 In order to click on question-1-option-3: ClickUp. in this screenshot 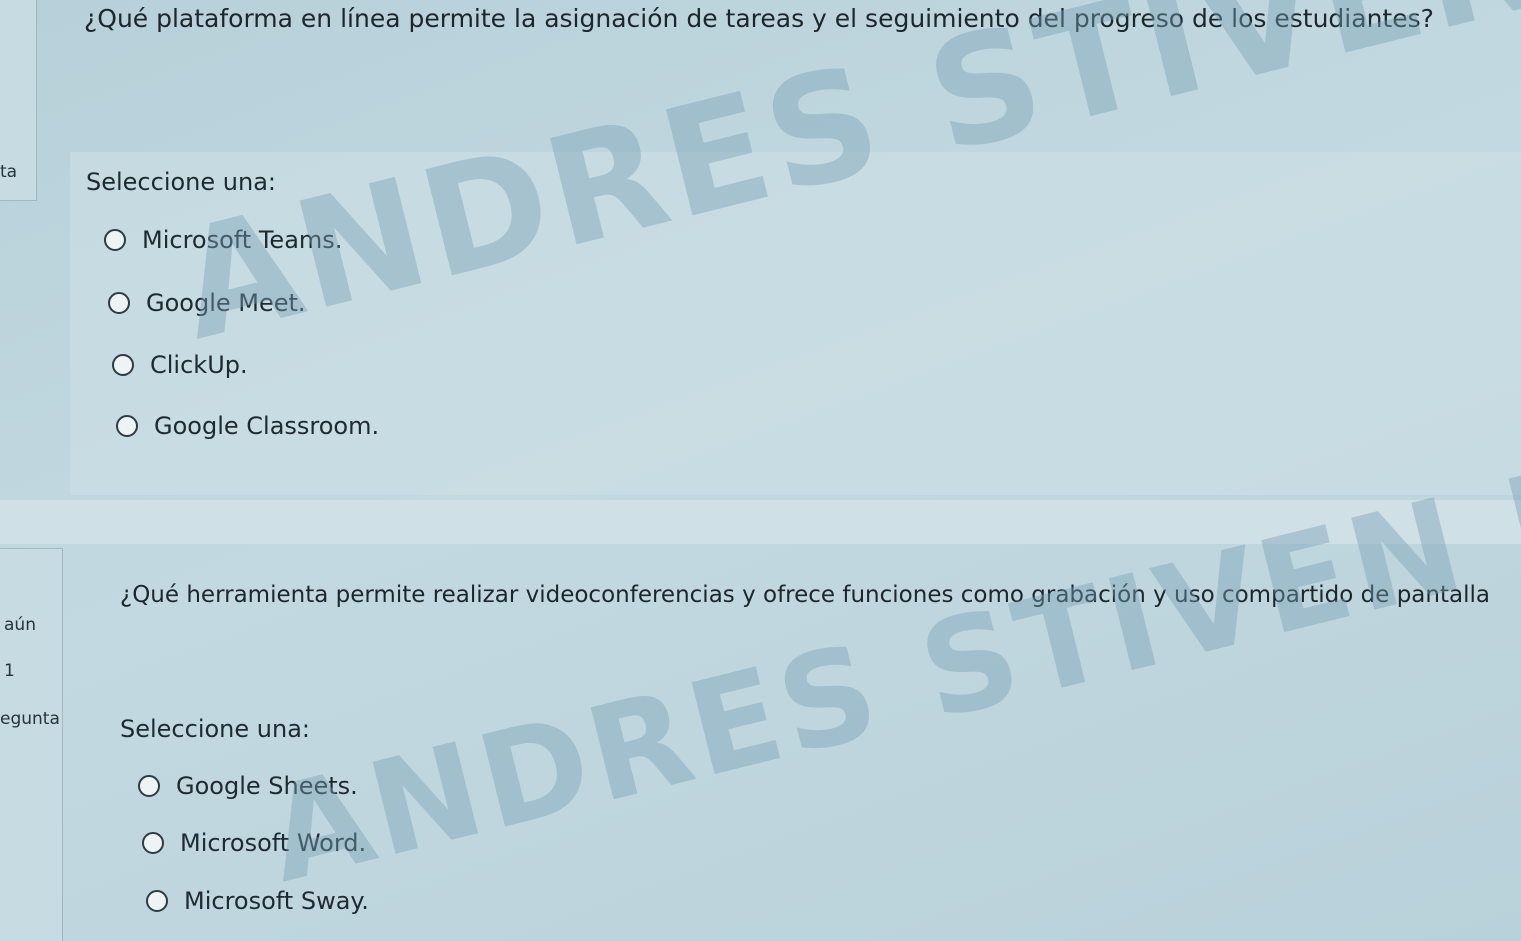, I will do `click(180, 365)`.